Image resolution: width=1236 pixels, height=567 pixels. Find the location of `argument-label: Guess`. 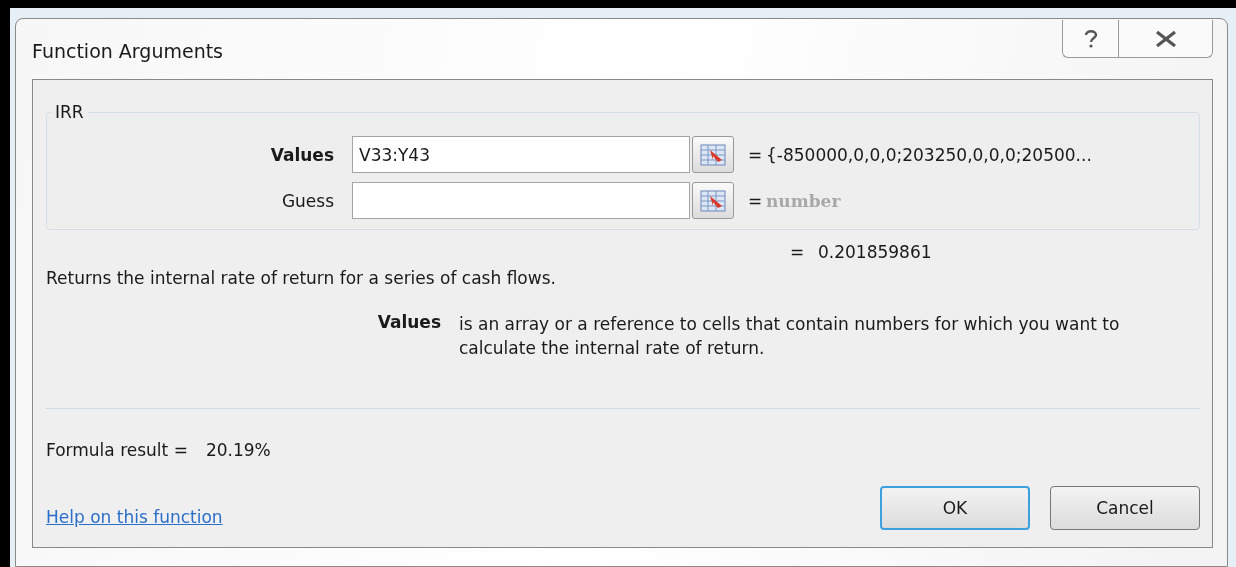

argument-label: Guess is located at coordinates (307, 200).